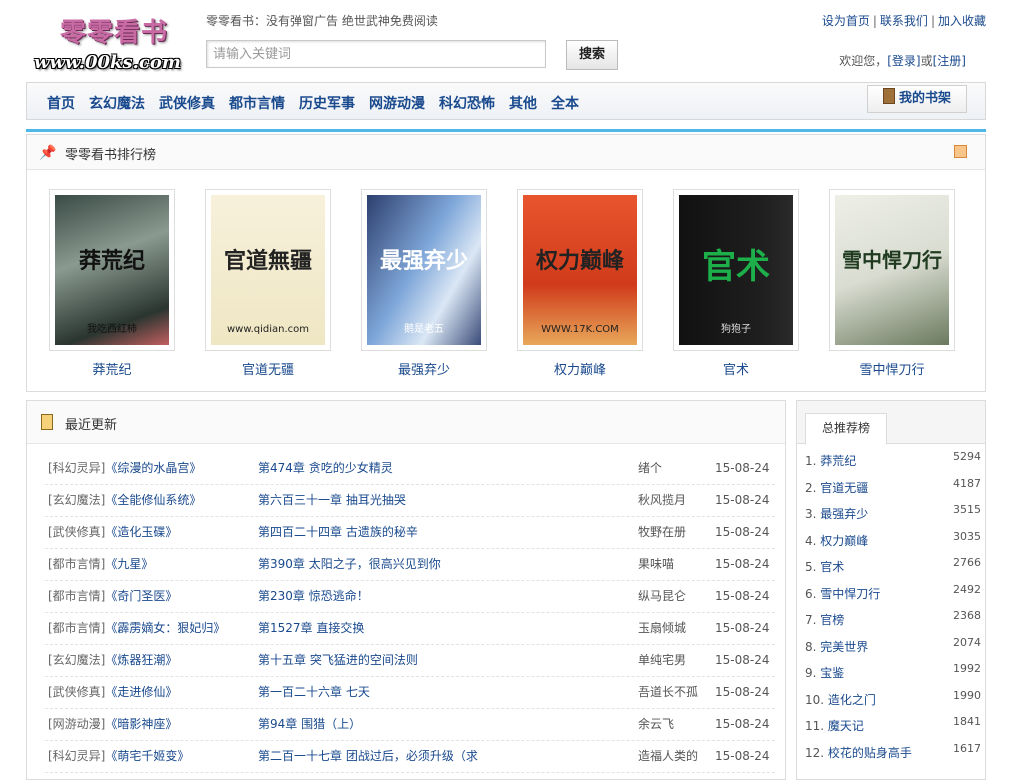  I want to click on book-name: 莽荒纪, so click(112, 368).